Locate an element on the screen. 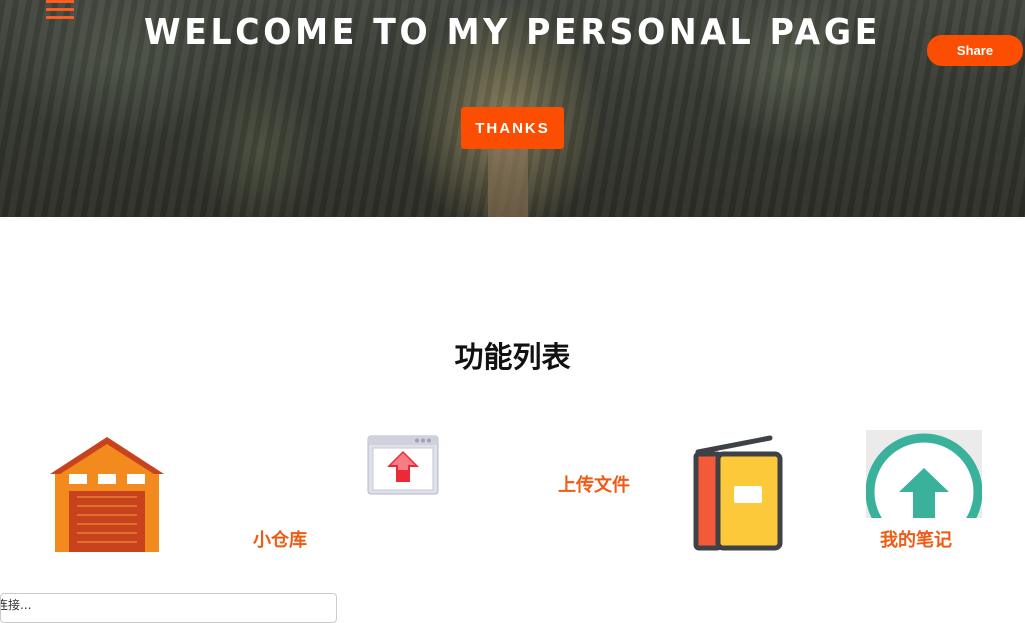 The height and width of the screenshot is (623, 1025). upload-file-link: 上传文件 is located at coordinates (594, 484).